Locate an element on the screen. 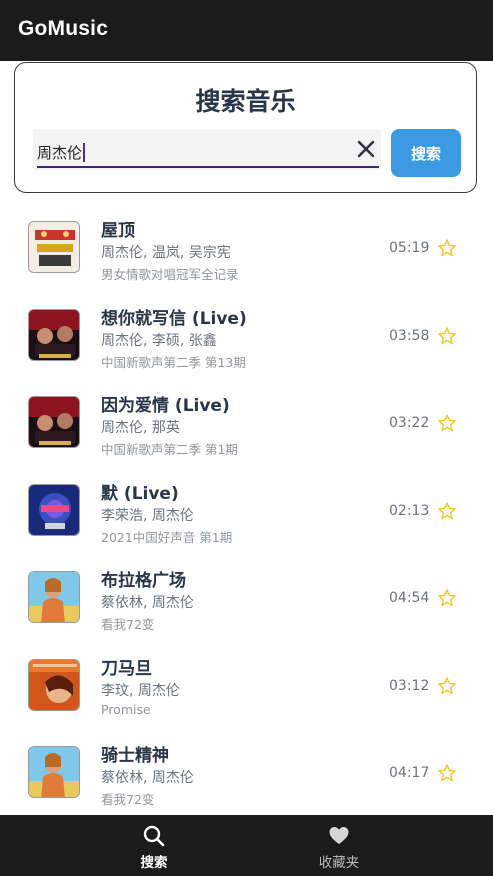 The image size is (493, 876). song-artists: 周杰伦, 温岚, 吴宗宪 is located at coordinates (166, 253).